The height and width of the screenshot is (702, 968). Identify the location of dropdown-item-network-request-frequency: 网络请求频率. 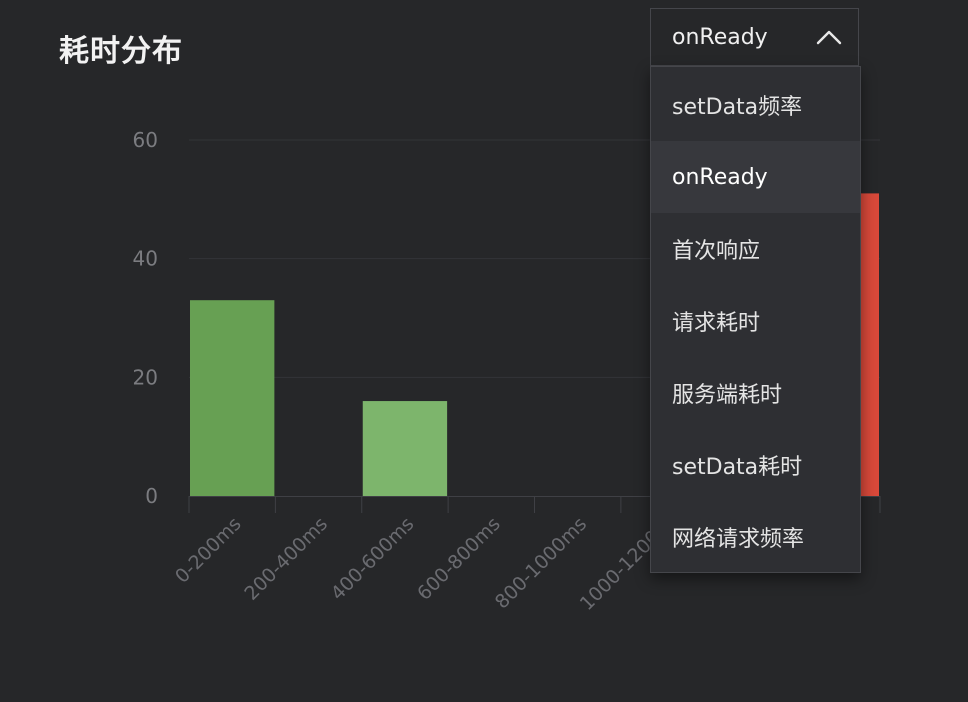
(755, 537).